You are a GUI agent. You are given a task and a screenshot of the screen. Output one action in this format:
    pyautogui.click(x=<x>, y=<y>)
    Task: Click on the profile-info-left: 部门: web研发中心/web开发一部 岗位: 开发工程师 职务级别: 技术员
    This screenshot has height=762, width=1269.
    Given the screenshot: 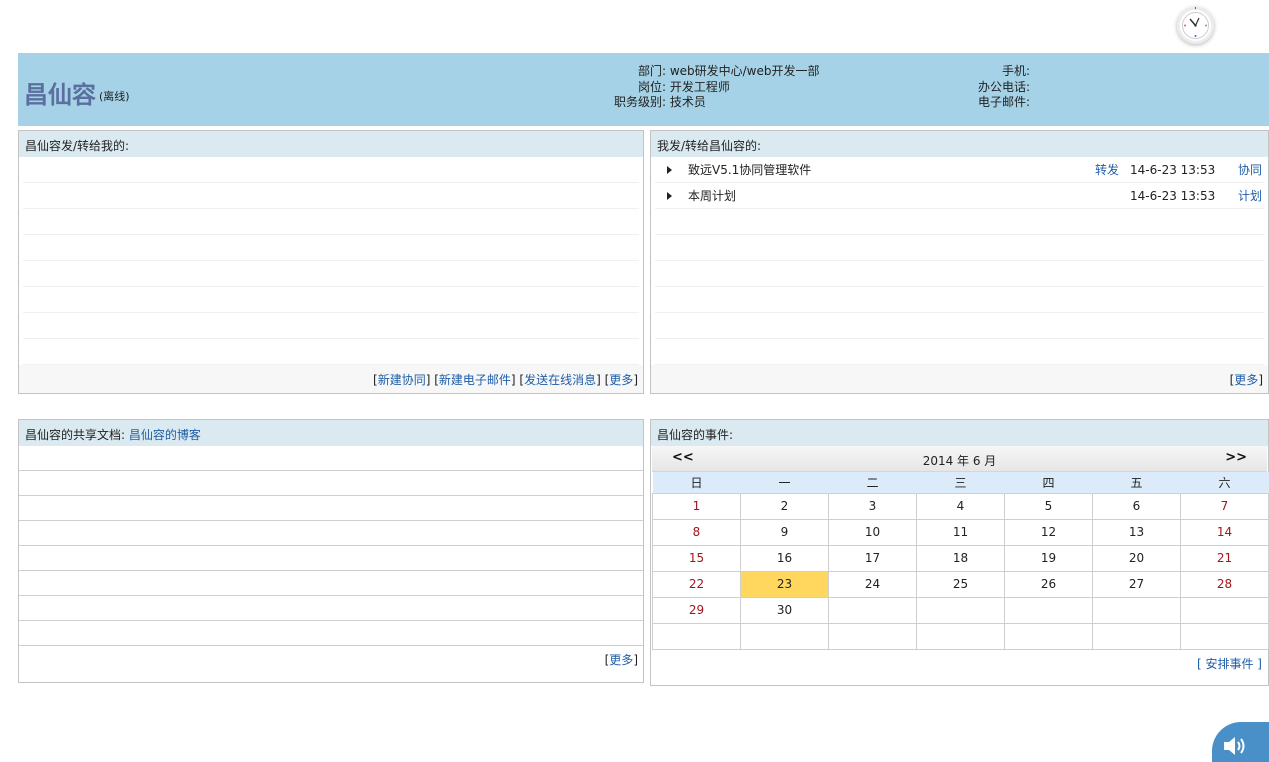 What is the action you would take?
    pyautogui.click(x=699, y=87)
    